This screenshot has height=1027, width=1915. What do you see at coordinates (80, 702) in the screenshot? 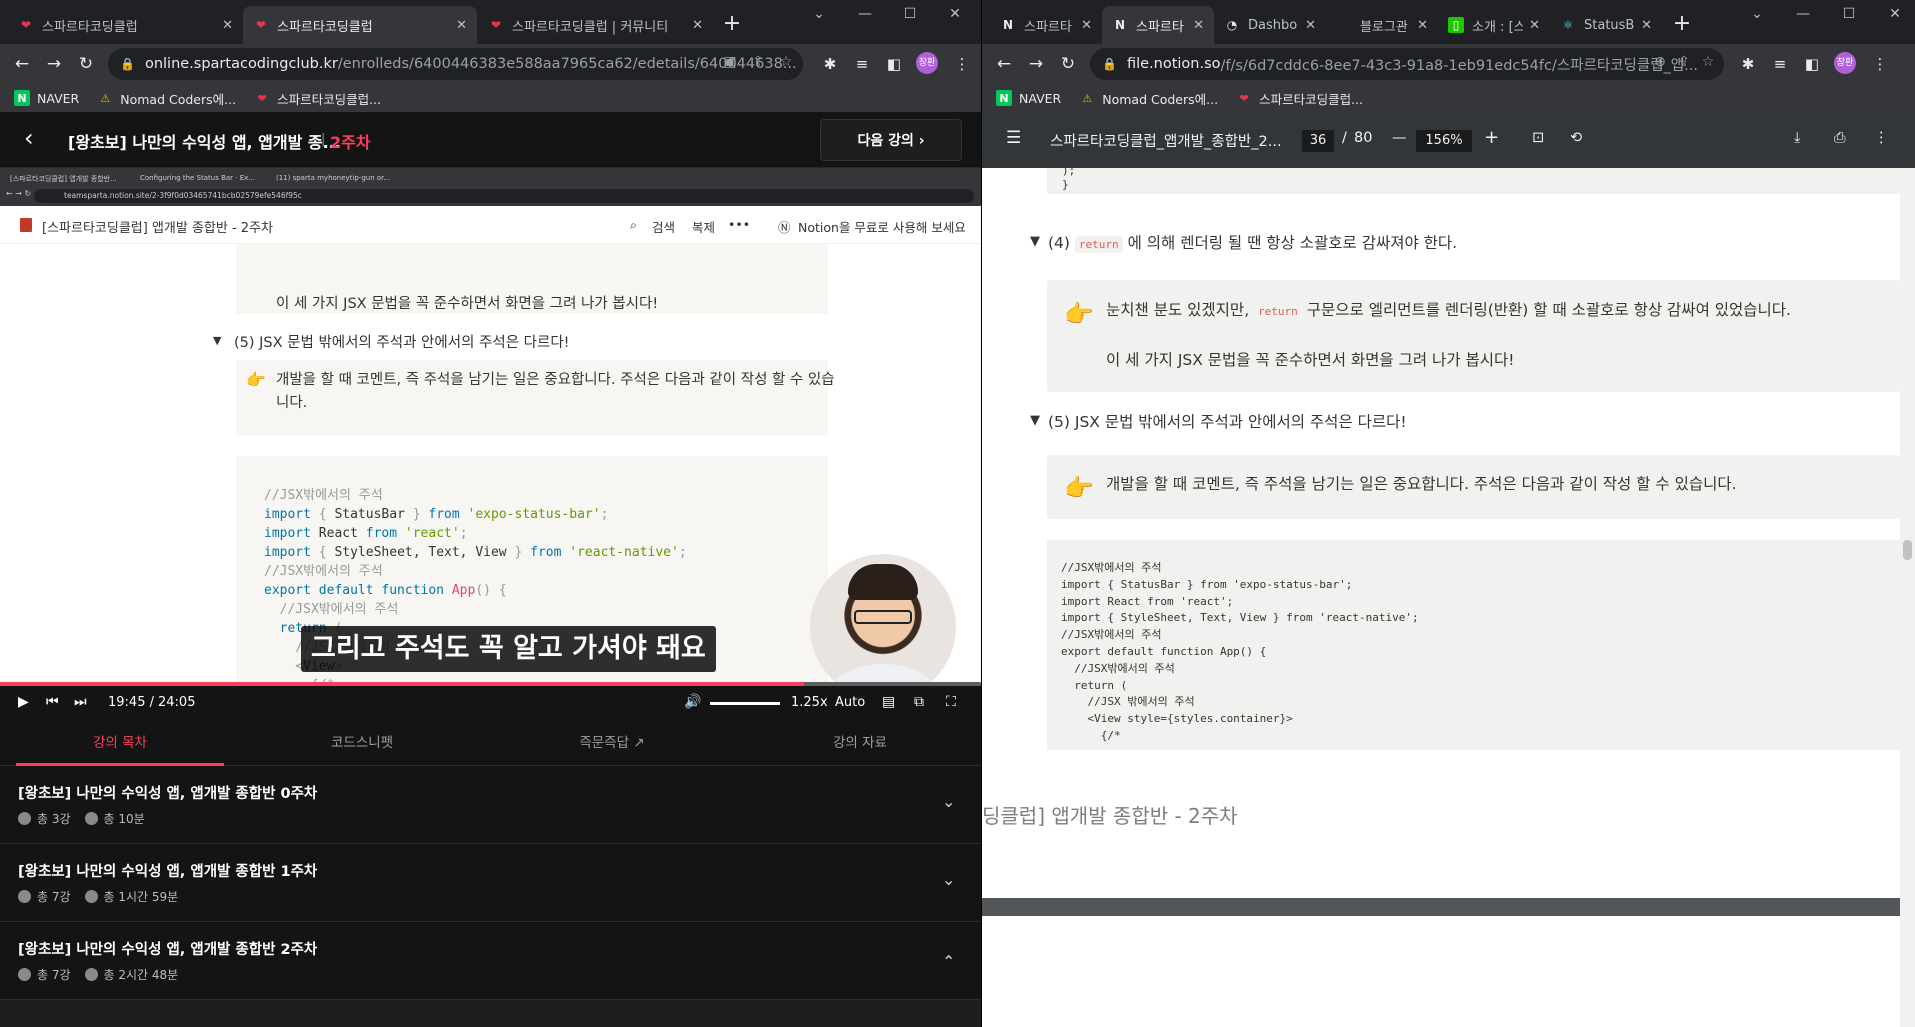
I see `next-icon: ⏭` at bounding box center [80, 702].